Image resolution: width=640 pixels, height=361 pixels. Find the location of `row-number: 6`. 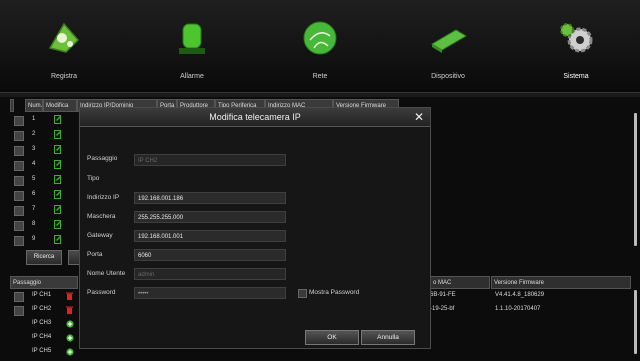

row-number: 6 is located at coordinates (34, 194).